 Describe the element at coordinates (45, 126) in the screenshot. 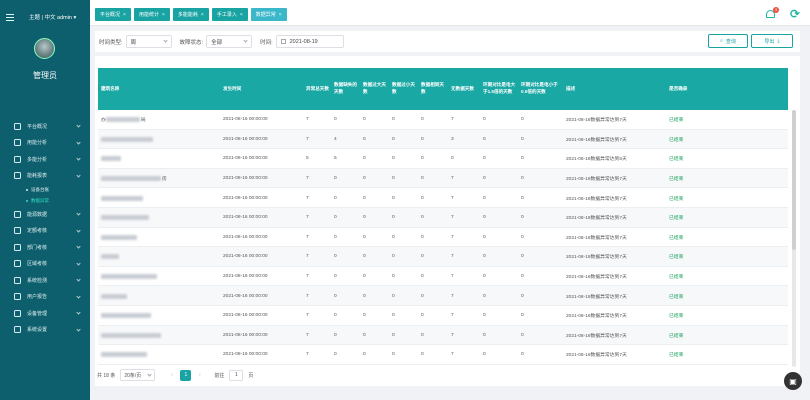

I see `sidebar-item-0: 平台概况` at that location.